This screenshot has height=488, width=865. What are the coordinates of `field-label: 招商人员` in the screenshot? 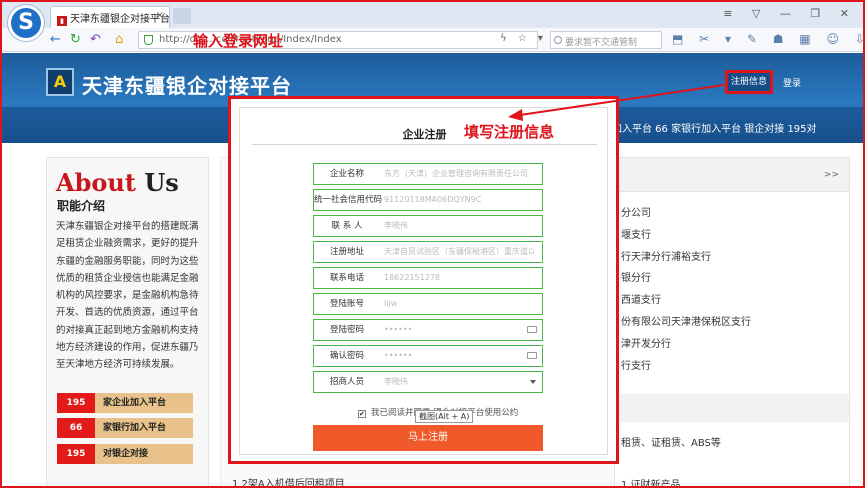 It's located at (346, 382).